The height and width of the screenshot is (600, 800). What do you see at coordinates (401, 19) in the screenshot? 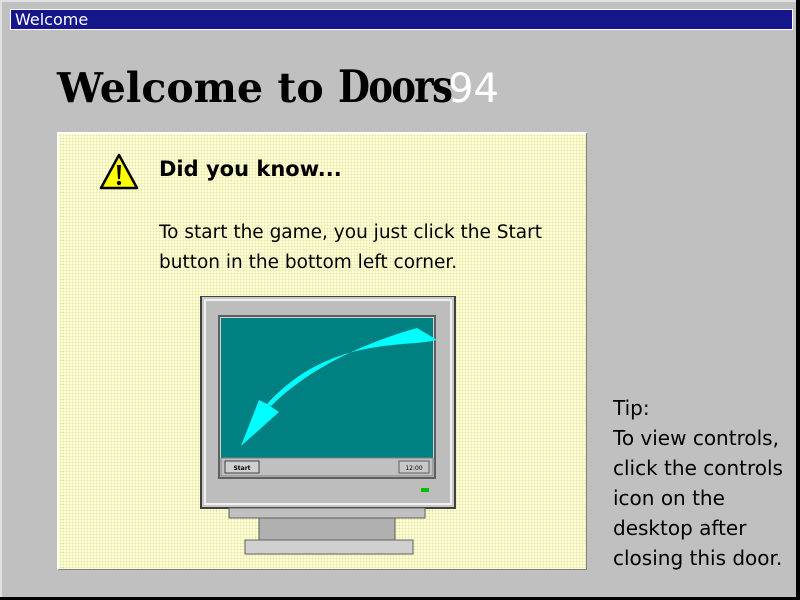
I see `title-bar: Welcome` at bounding box center [401, 19].